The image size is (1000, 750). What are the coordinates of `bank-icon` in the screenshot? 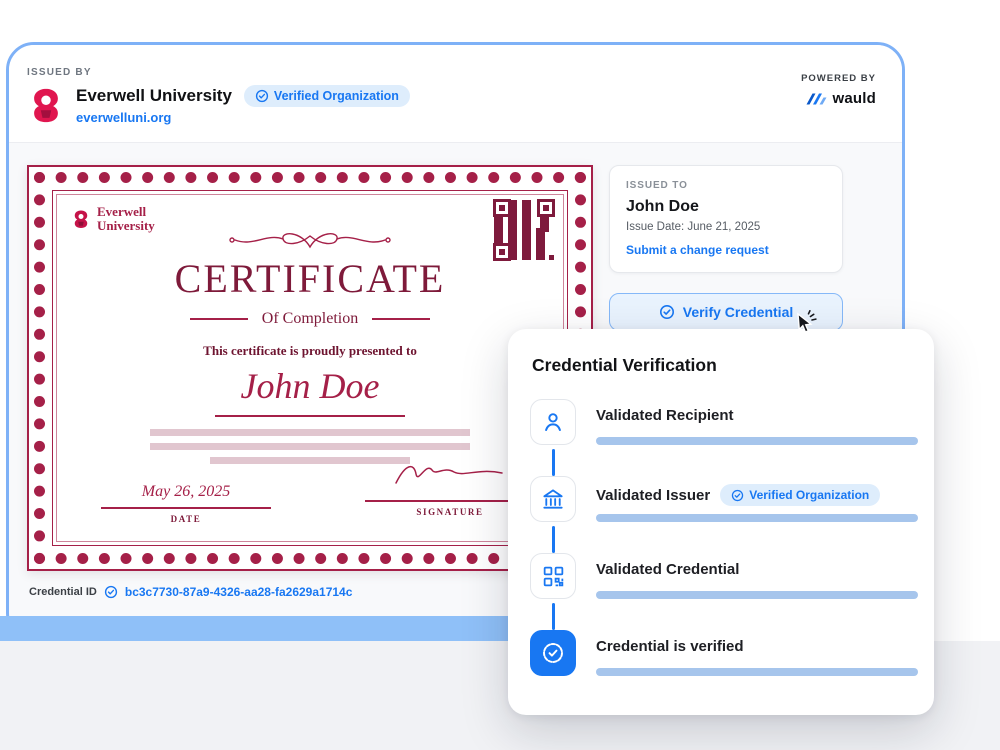 It's located at (553, 499).